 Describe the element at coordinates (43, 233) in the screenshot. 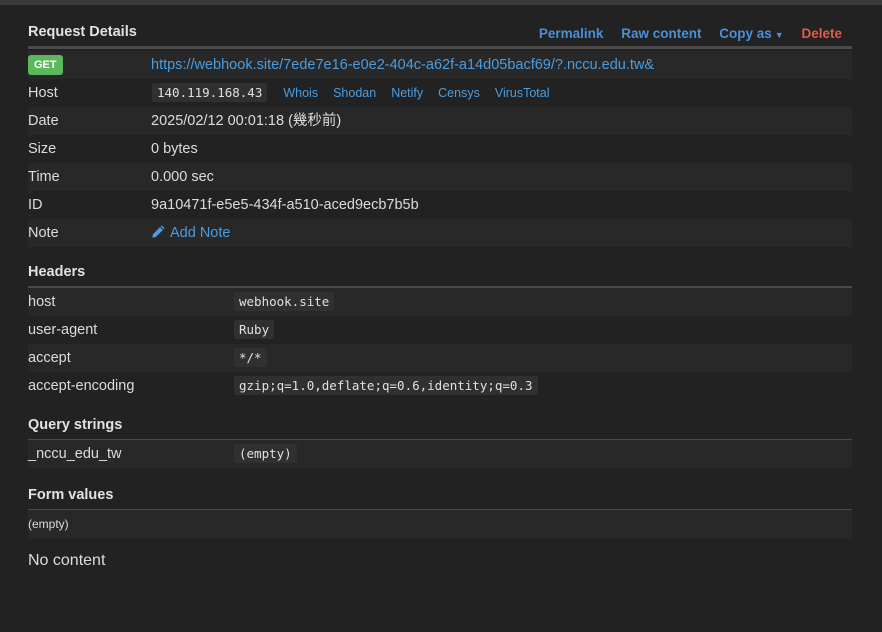

I see `note-label: Note` at that location.